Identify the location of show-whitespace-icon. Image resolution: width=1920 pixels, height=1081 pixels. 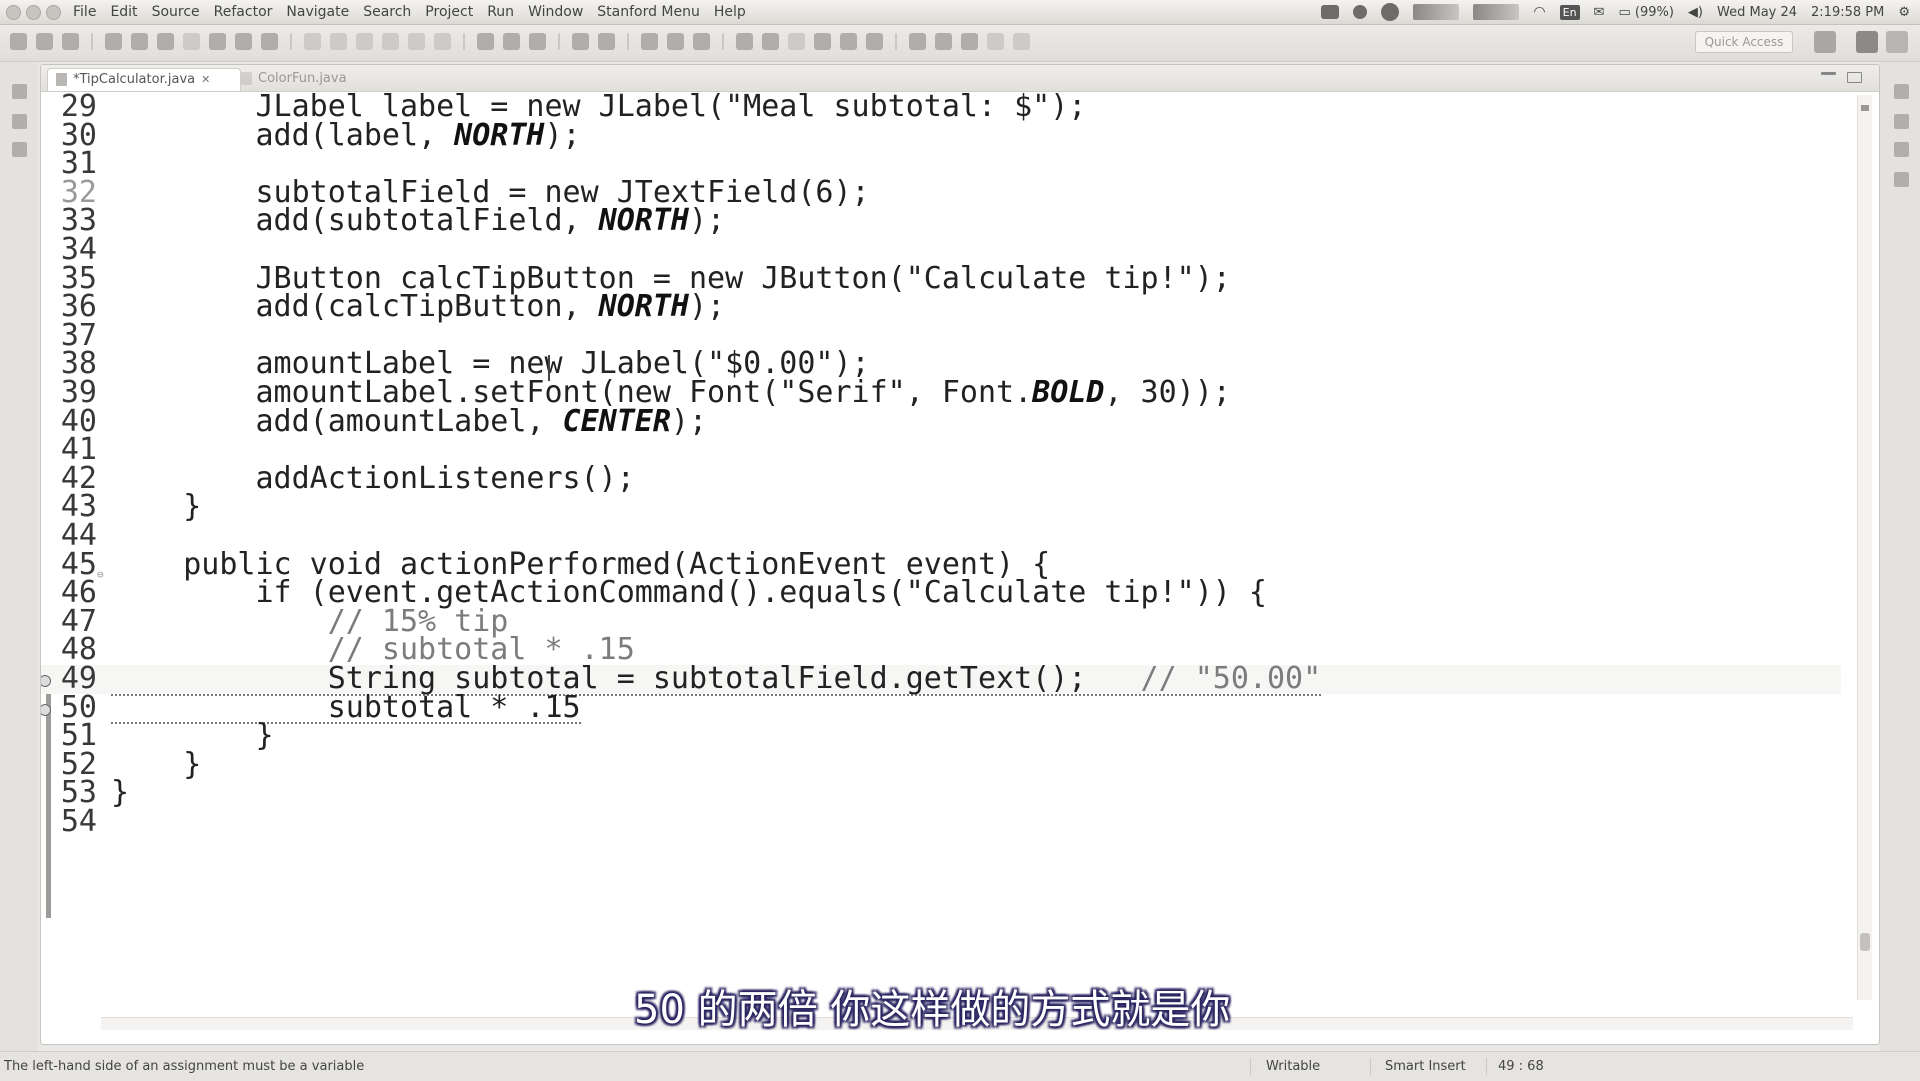
(874, 41).